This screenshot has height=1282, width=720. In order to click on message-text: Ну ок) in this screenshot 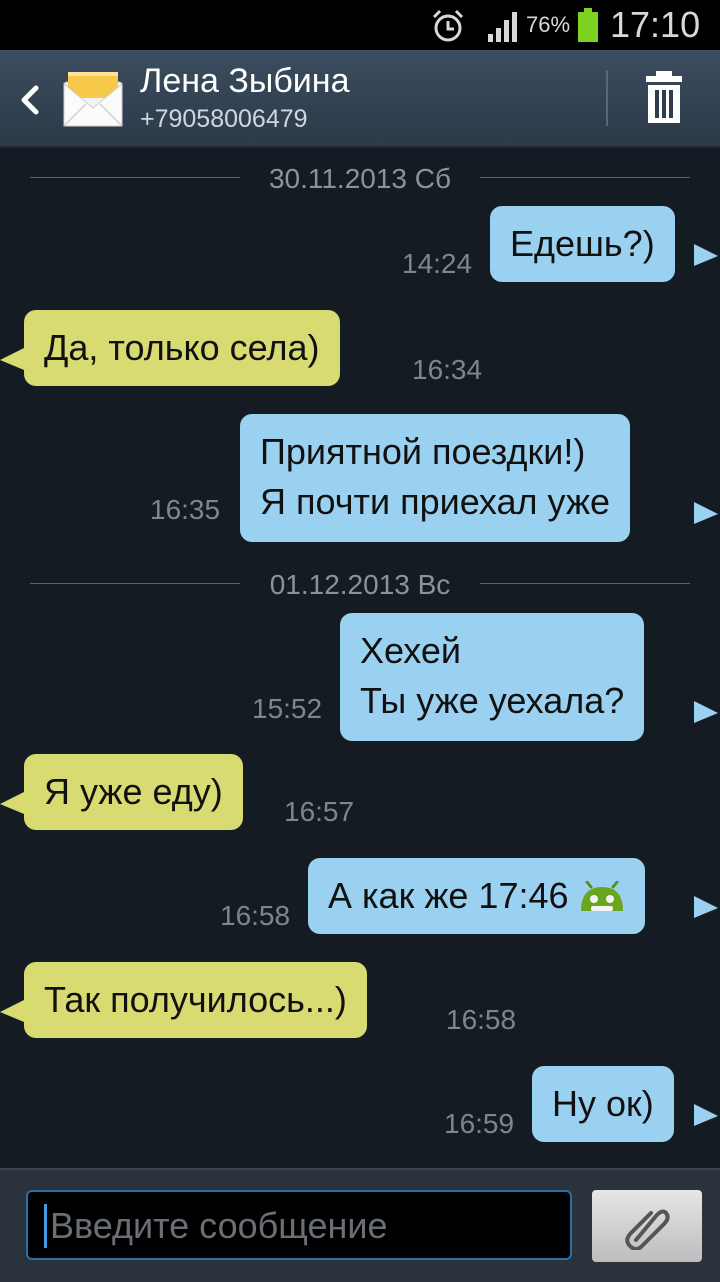, I will do `click(603, 1103)`.